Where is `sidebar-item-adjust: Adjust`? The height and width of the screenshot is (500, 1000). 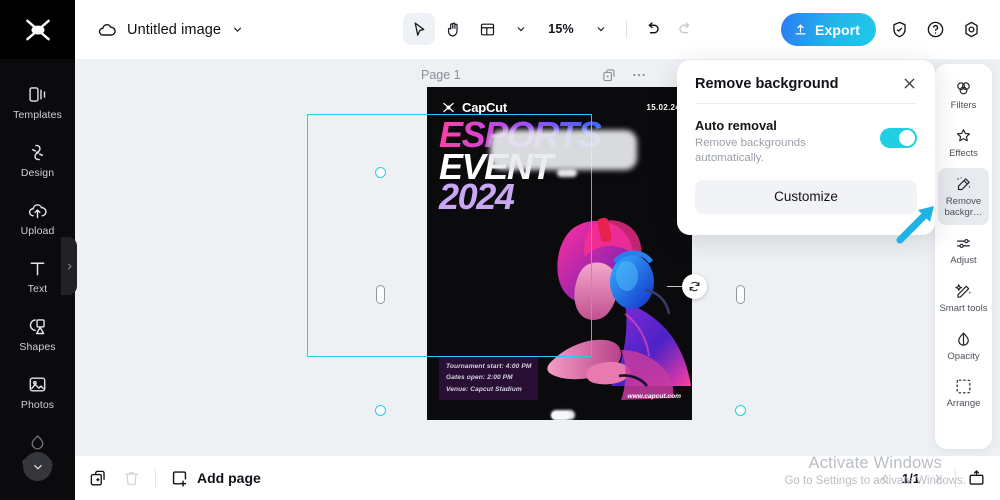 sidebar-item-adjust: Adjust is located at coordinates (963, 250).